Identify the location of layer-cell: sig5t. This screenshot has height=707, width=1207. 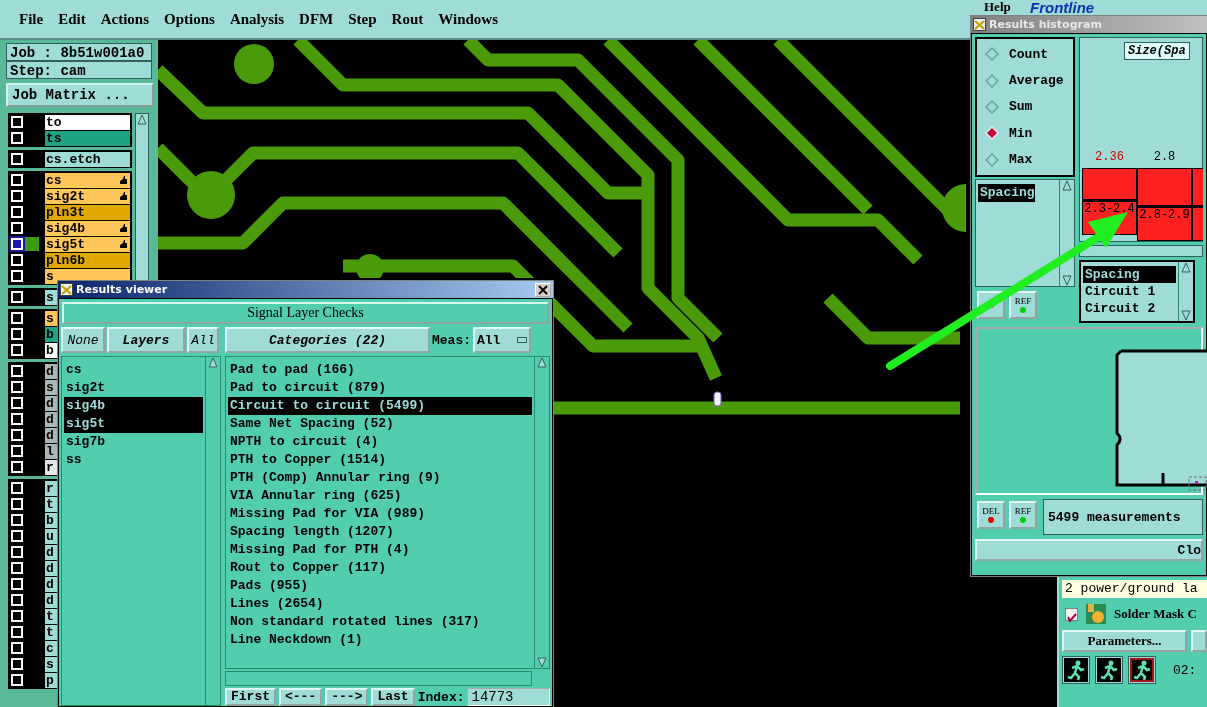
(87, 244).